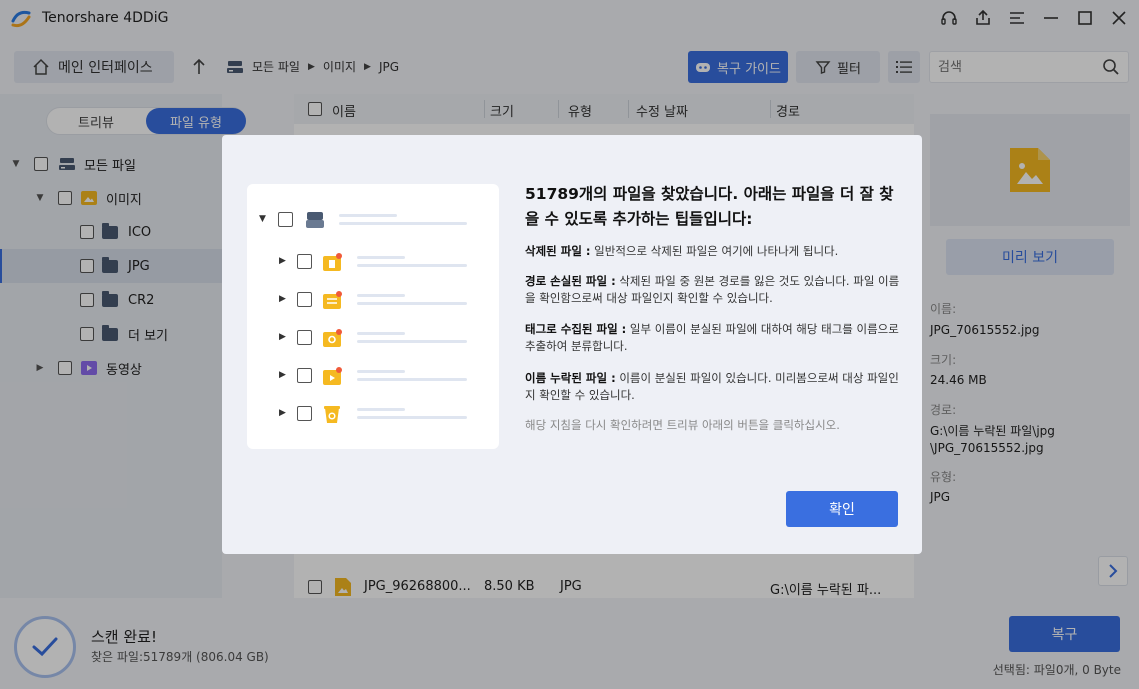 Image resolution: width=1139 pixels, height=689 pixels. Describe the element at coordinates (558, 251) in the screenshot. I see `tip-title: 삭제된 파일 :` at that location.